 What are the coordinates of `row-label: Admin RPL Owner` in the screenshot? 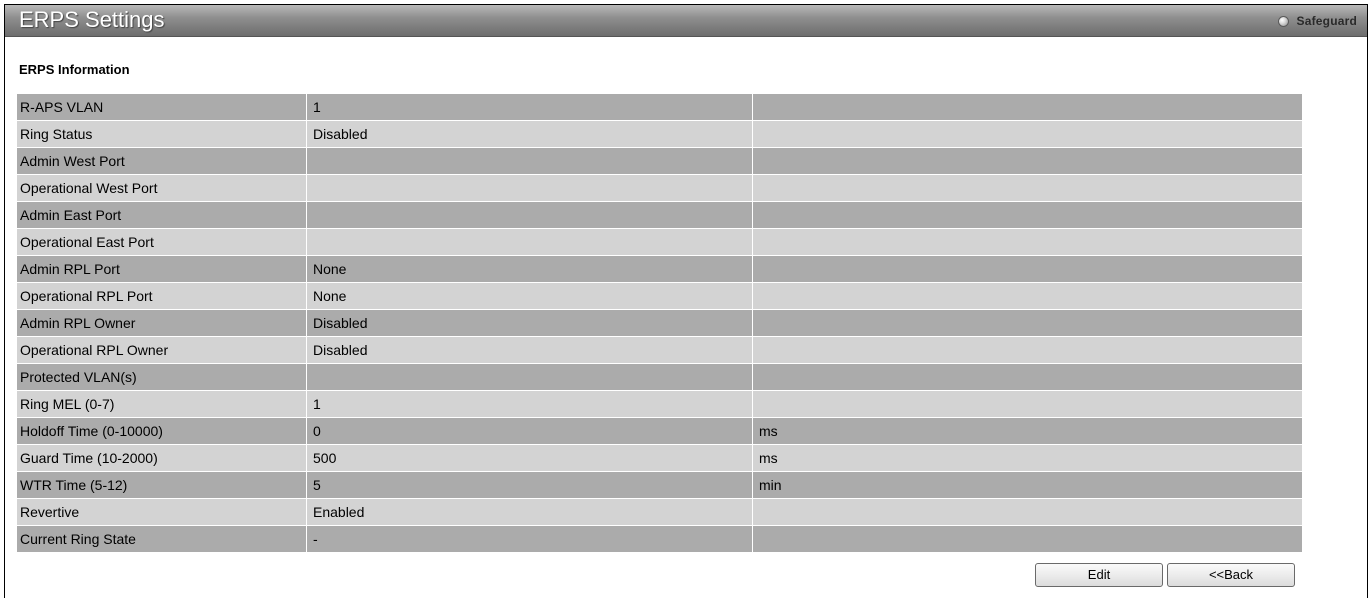 It's located at (161, 323).